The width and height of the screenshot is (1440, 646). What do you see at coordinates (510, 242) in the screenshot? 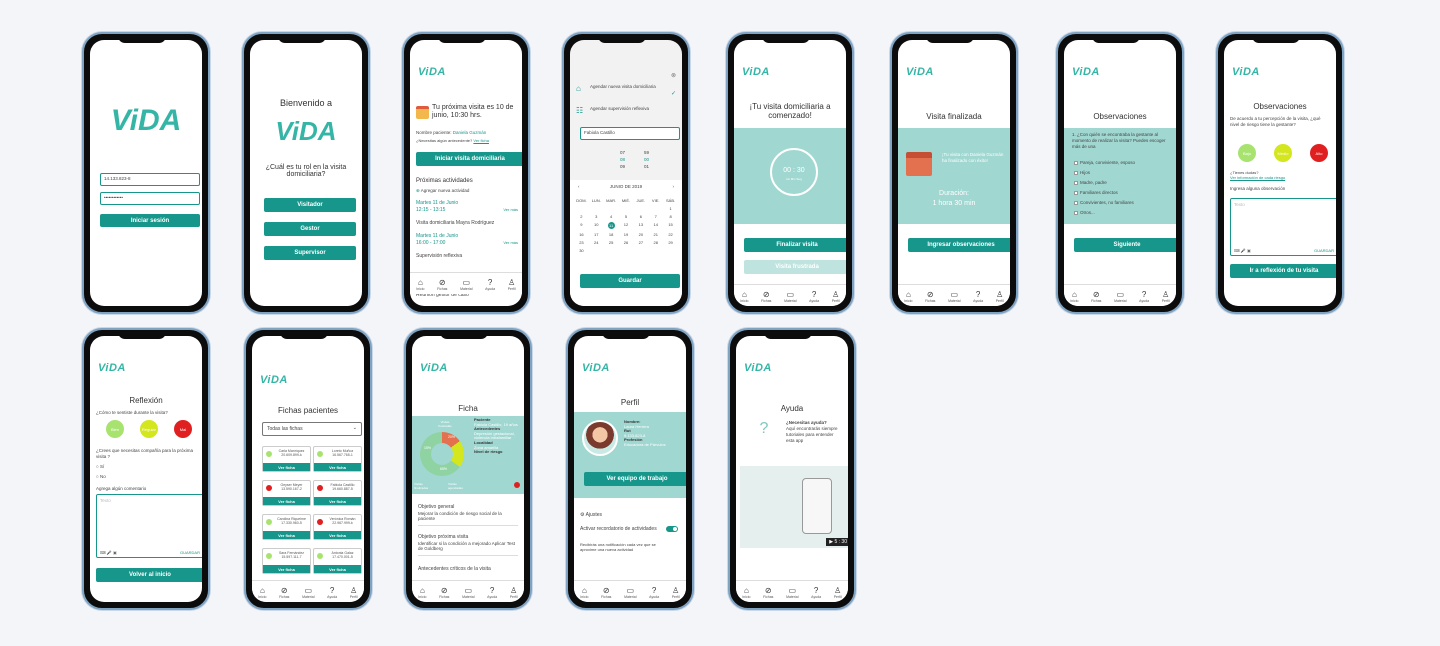
I see `activity-2-more: Ver más` at bounding box center [510, 242].